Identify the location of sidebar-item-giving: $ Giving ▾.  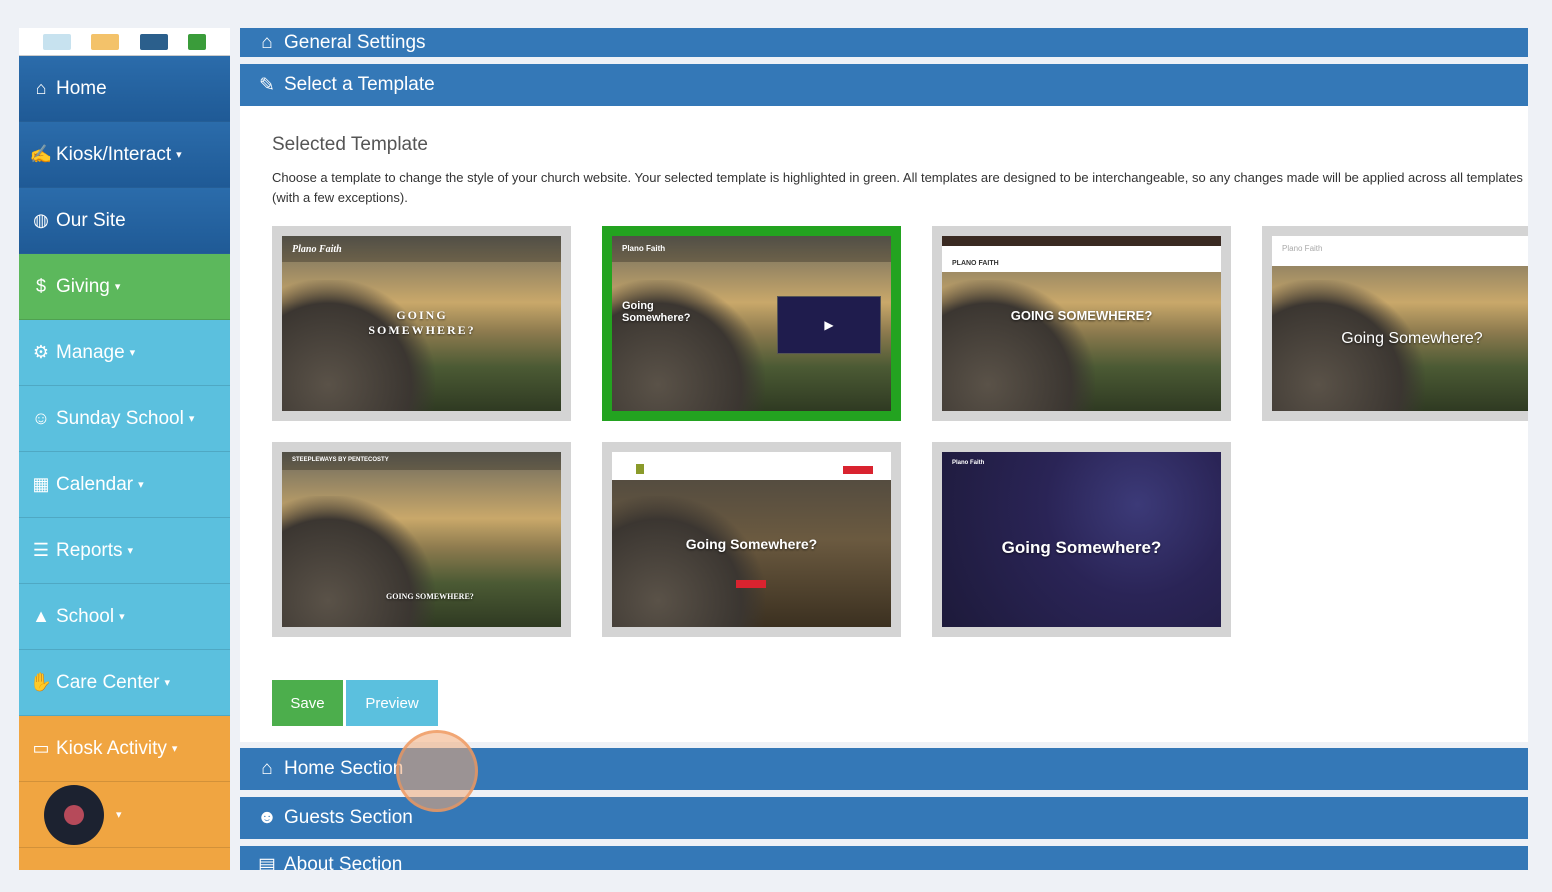
(124, 287).